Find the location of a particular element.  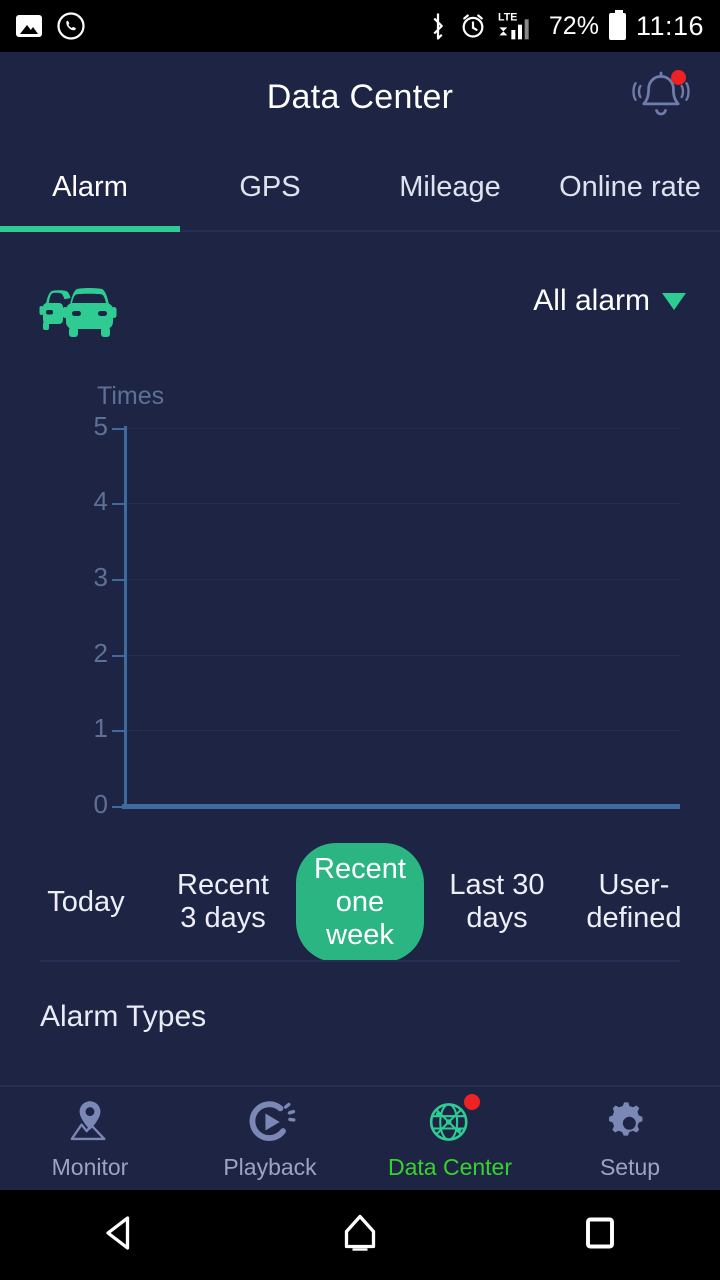

back-button is located at coordinates (120, 1235).